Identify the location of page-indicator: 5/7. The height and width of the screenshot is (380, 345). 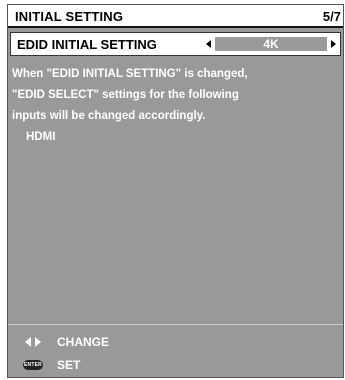
(331, 16).